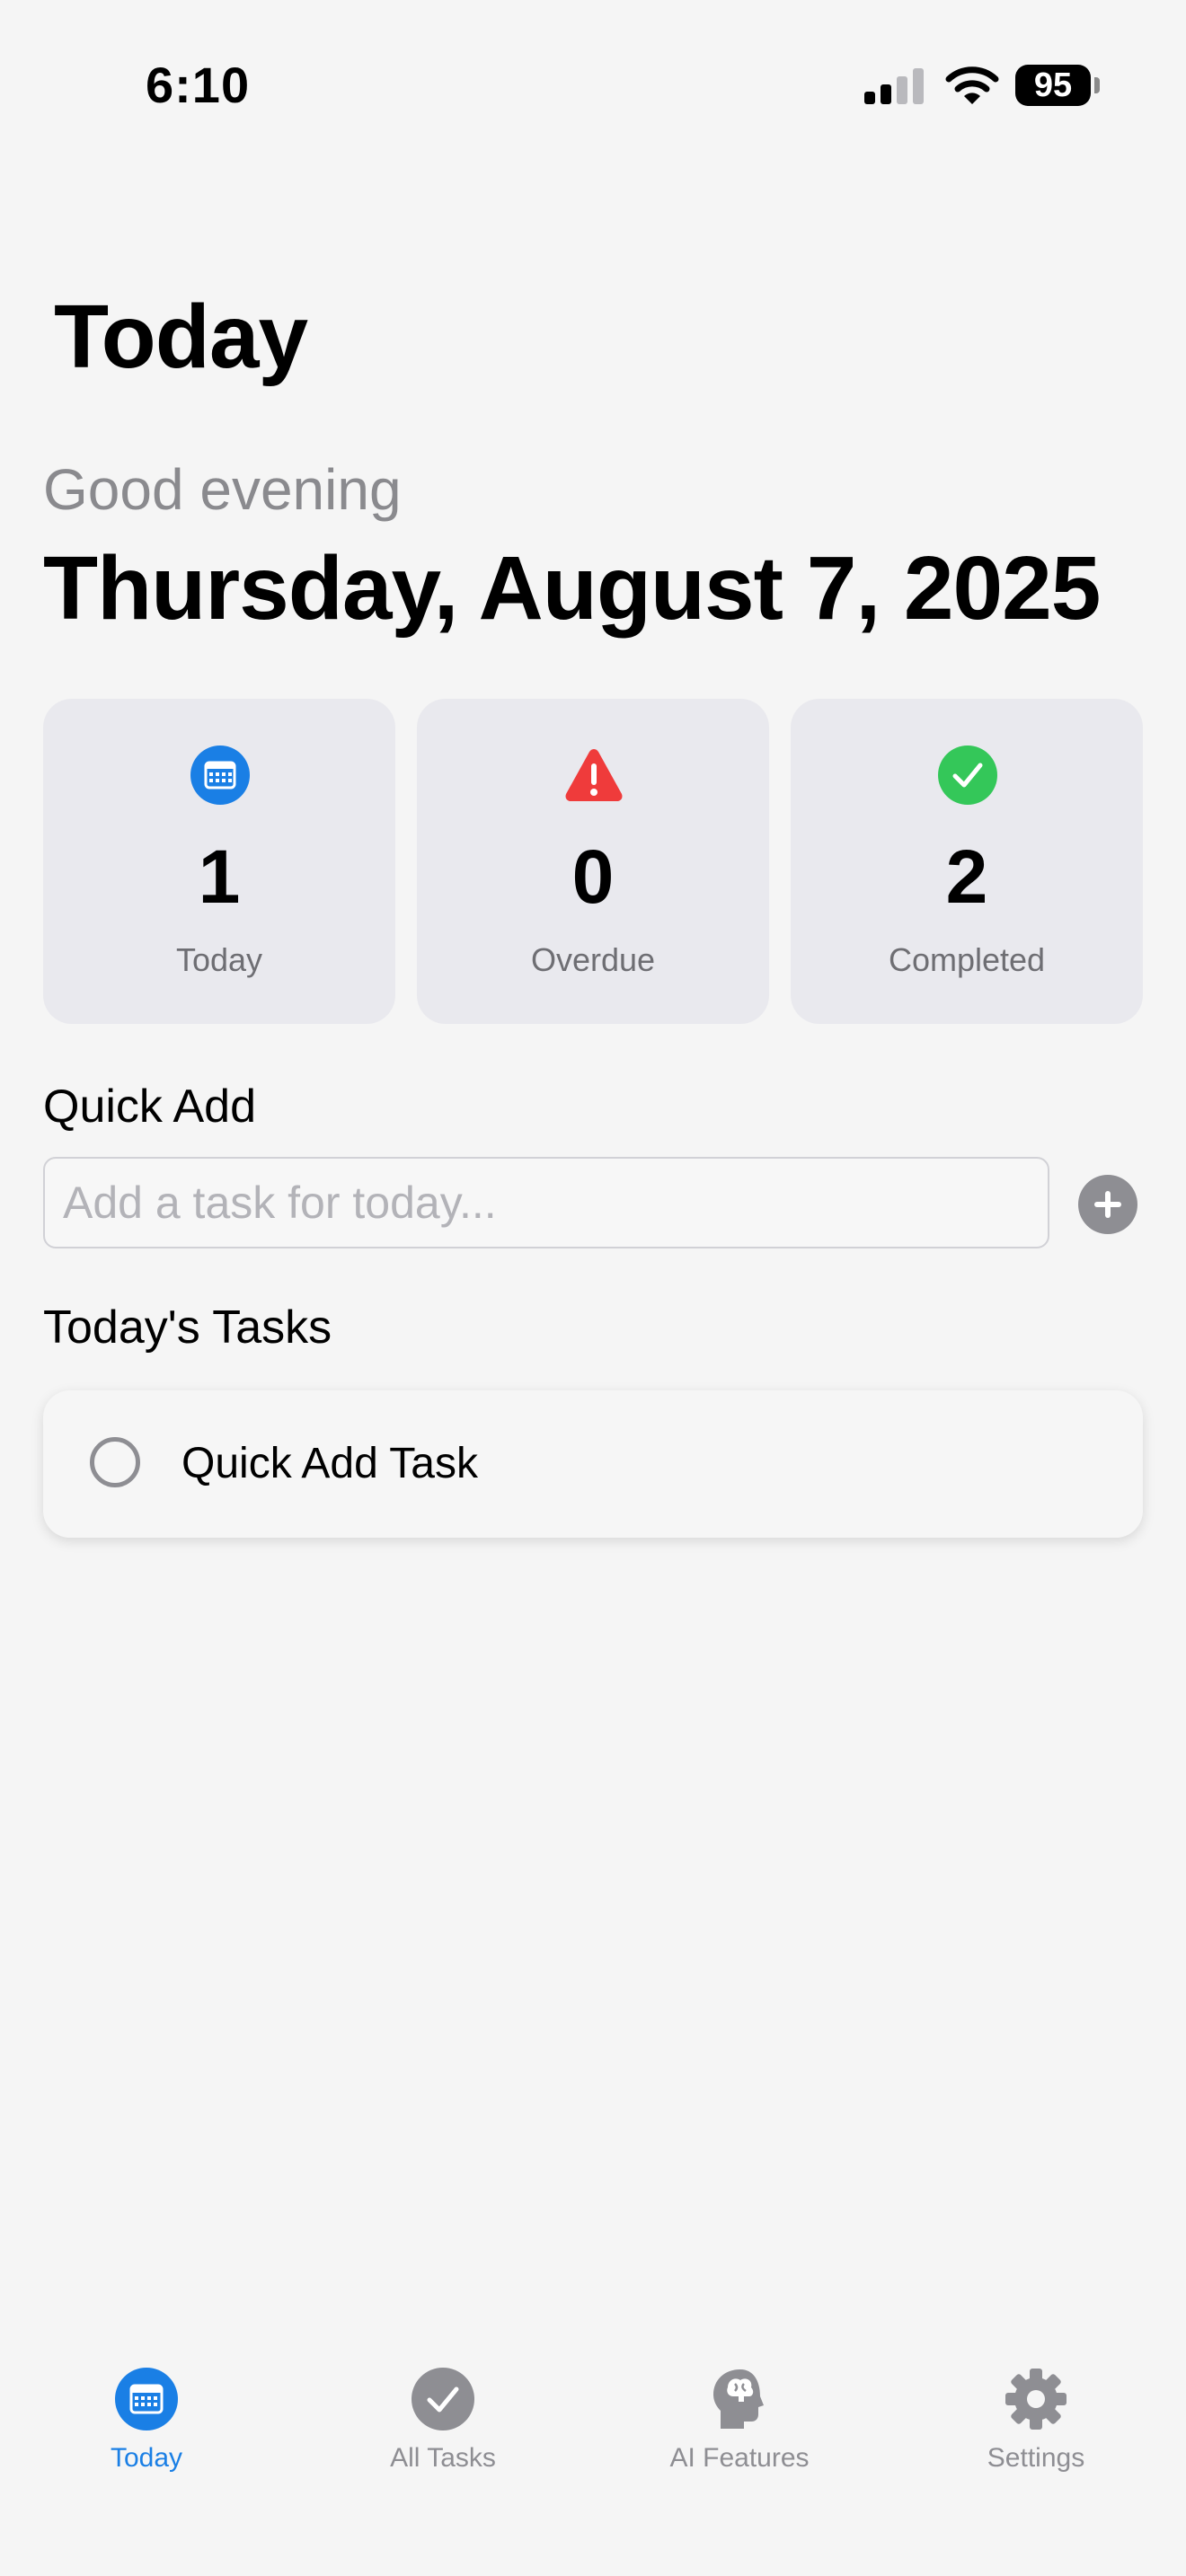 This screenshot has width=1186, height=2576. What do you see at coordinates (146, 2458) in the screenshot?
I see `tab-label: Today` at bounding box center [146, 2458].